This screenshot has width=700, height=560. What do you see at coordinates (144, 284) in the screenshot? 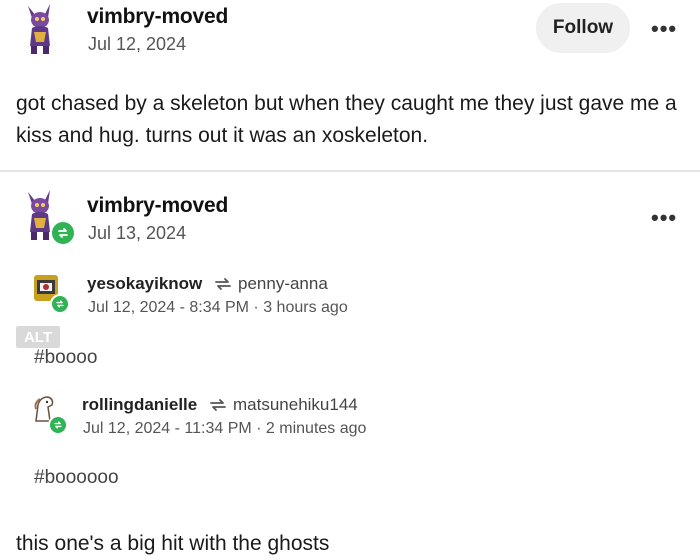
I see `reblog-user-1: yesokayiknow` at bounding box center [144, 284].